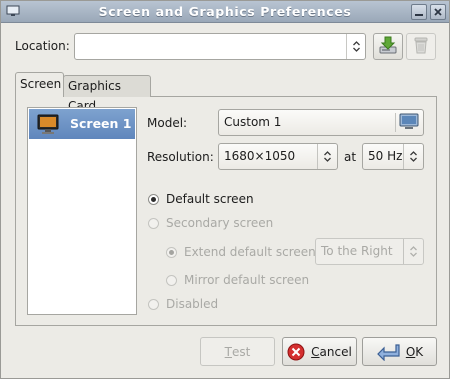 The height and width of the screenshot is (379, 450). Describe the element at coordinates (42, 46) in the screenshot. I see `location-label: Location:` at that location.